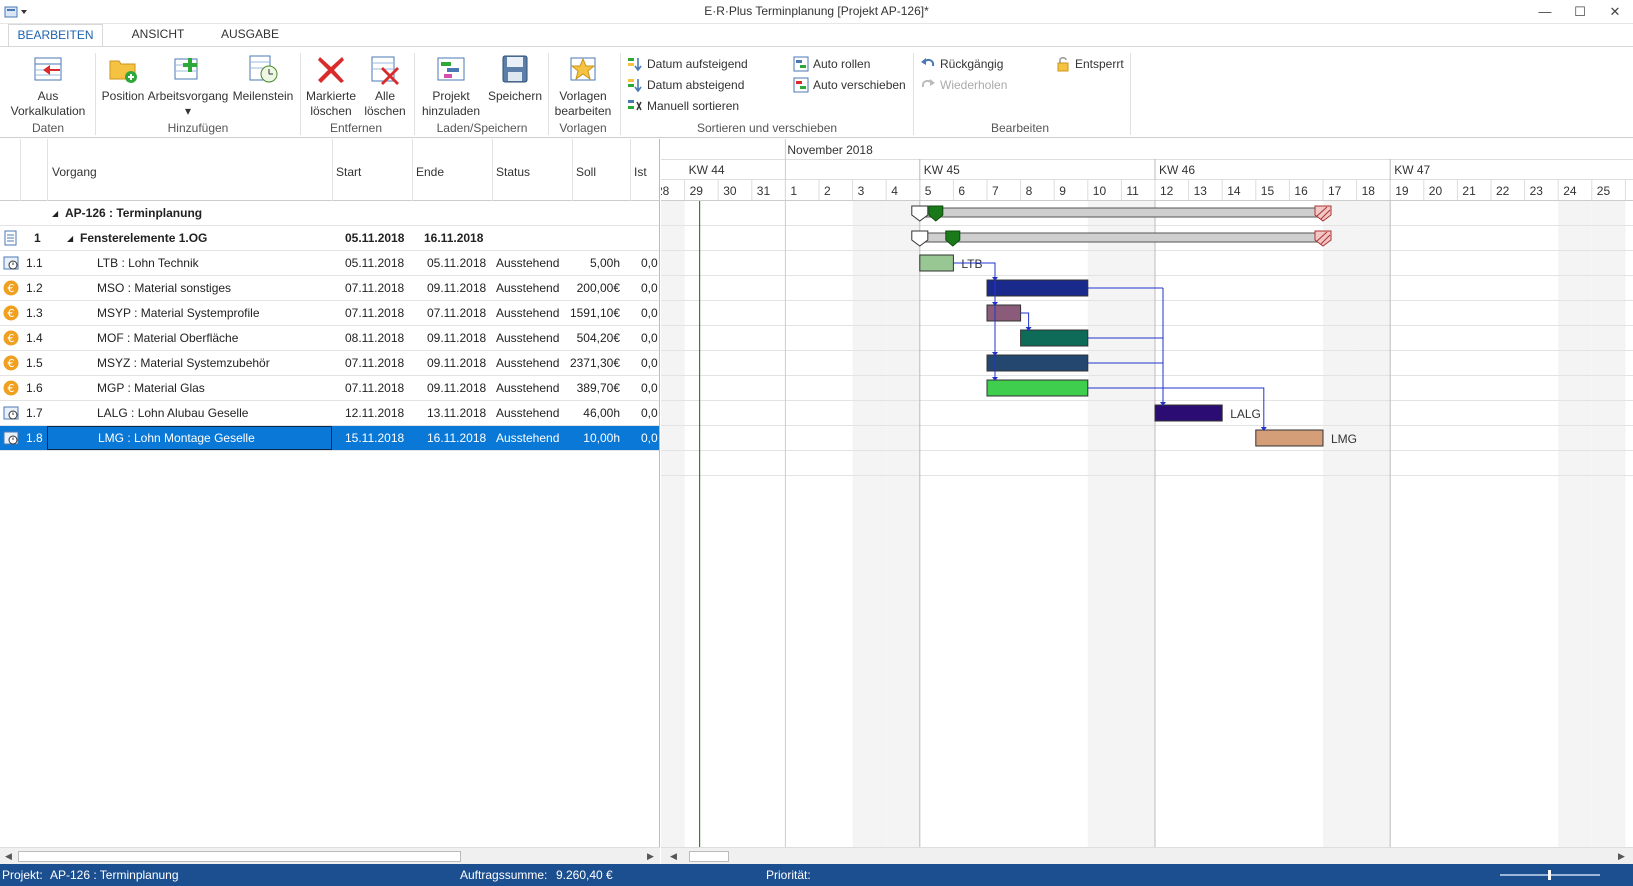 The height and width of the screenshot is (886, 1633). Describe the element at coordinates (374, 263) in the screenshot. I see `row-start: 05.11.2018` at that location.